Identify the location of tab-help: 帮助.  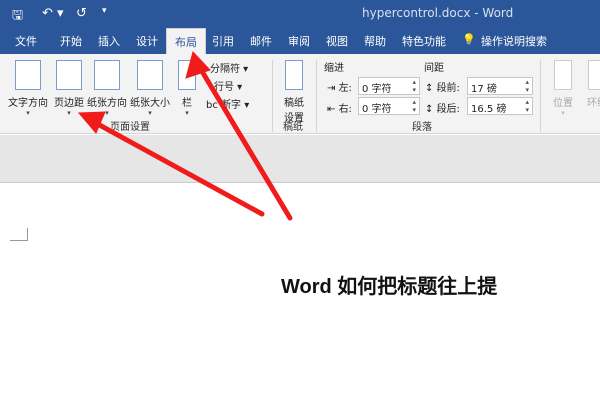
(375, 41).